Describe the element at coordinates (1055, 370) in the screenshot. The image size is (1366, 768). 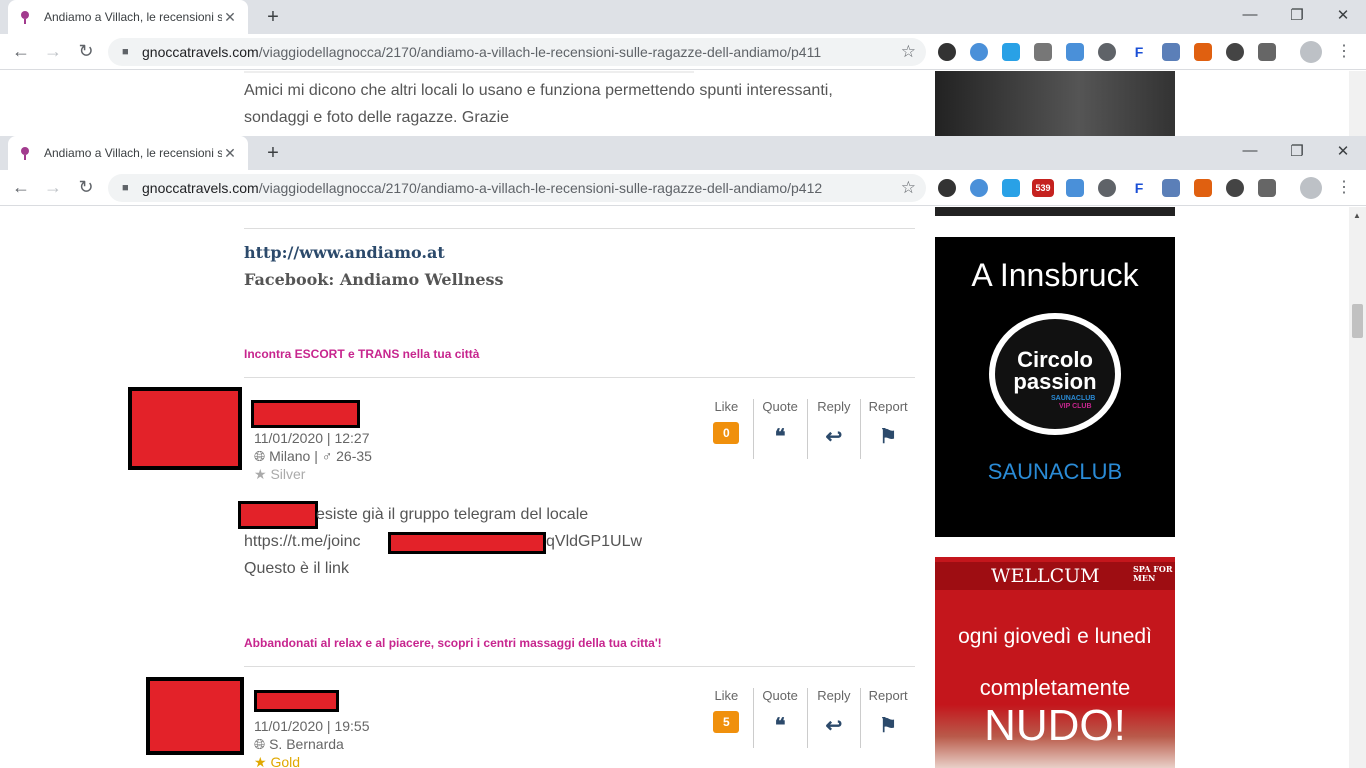
I see `logo-text: Circolo passion` at that location.